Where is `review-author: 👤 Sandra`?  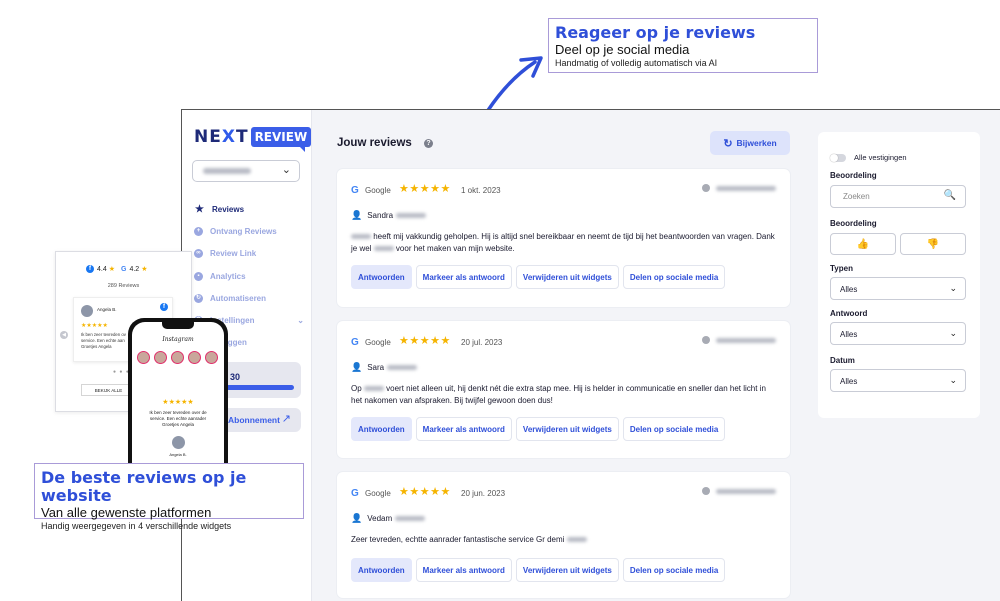 review-author: 👤 Sandra is located at coordinates (389, 215).